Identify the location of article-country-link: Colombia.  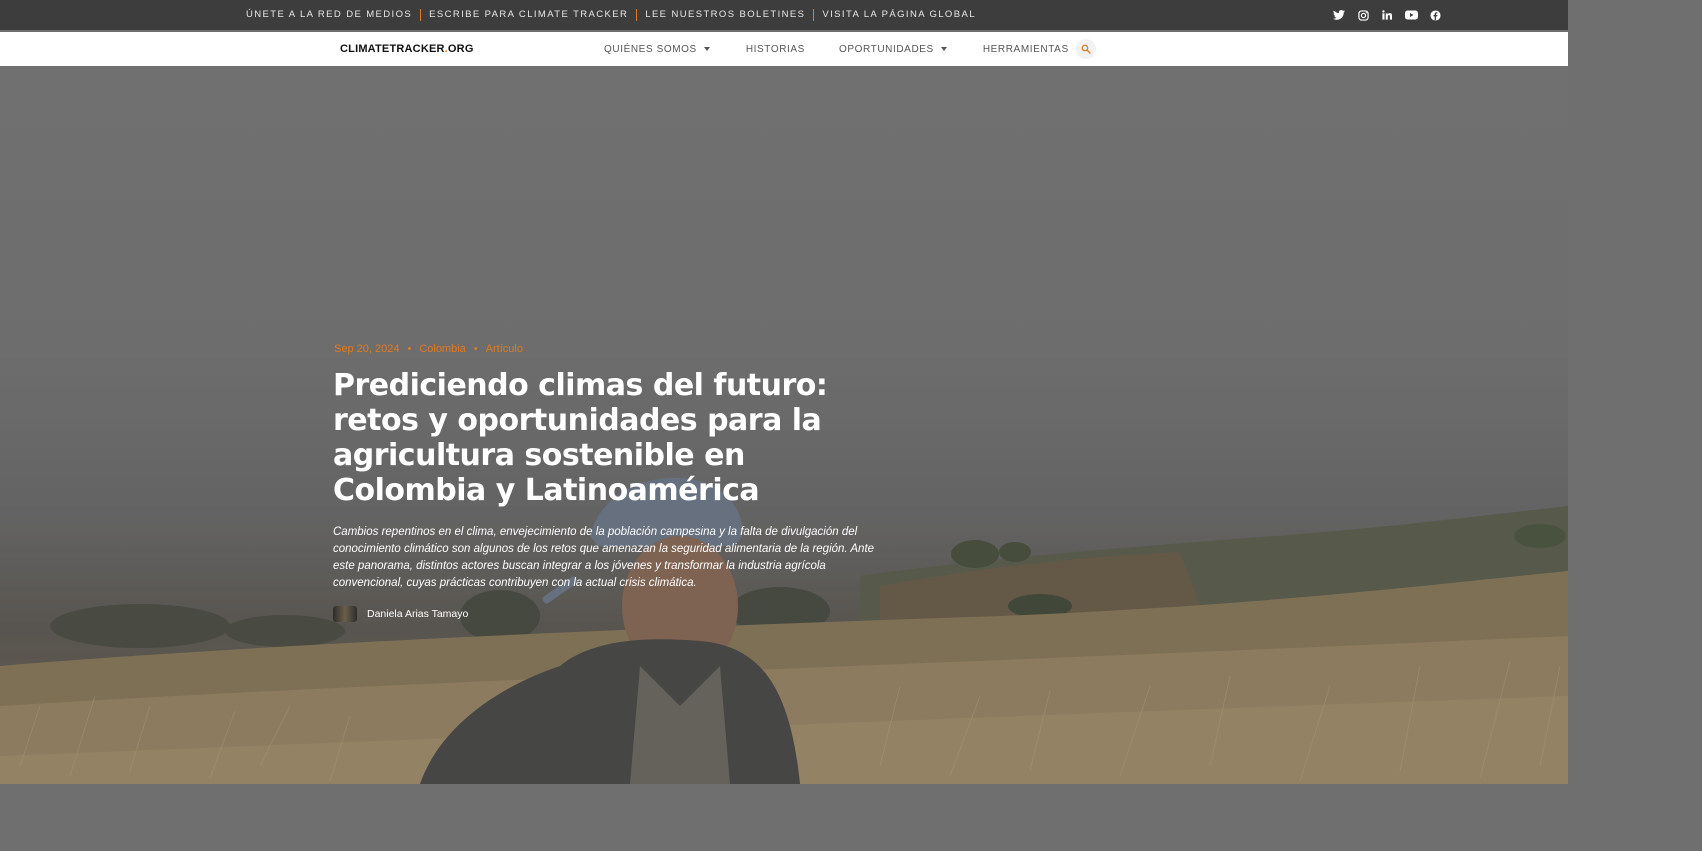
(442, 349).